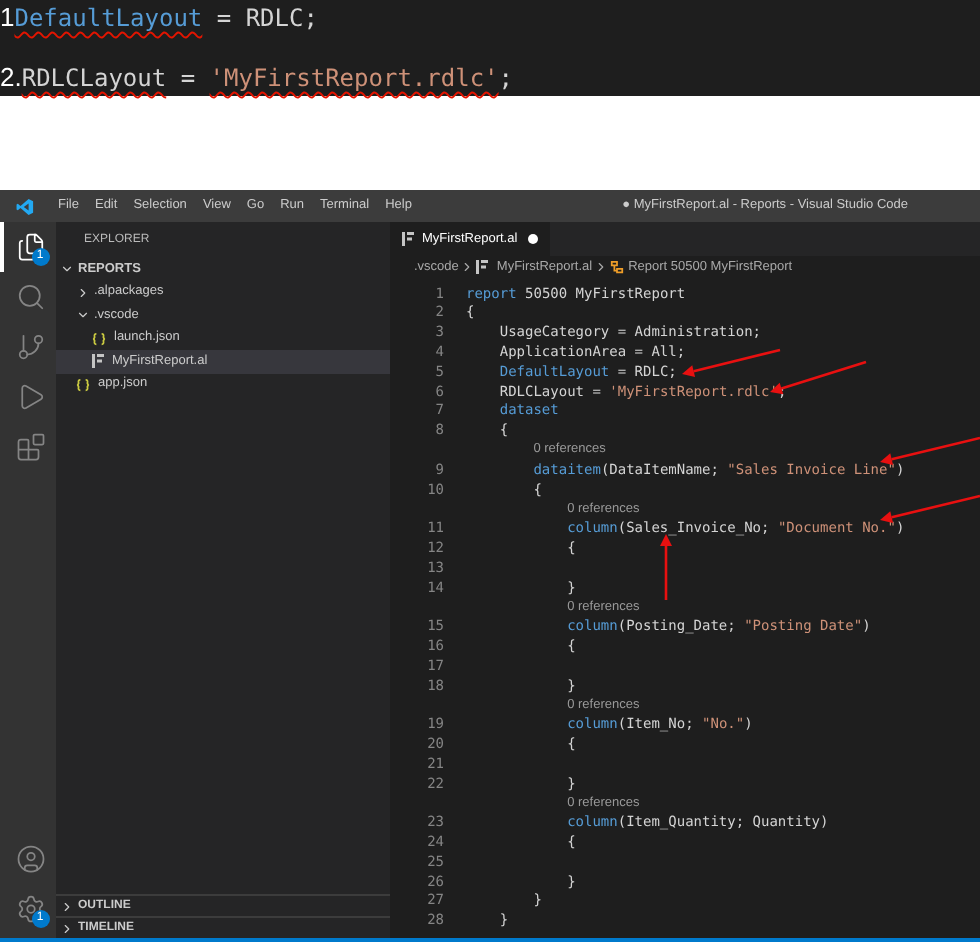 This screenshot has height=942, width=980. Describe the element at coordinates (7, 17) in the screenshot. I see `line-number: 1` at that location.